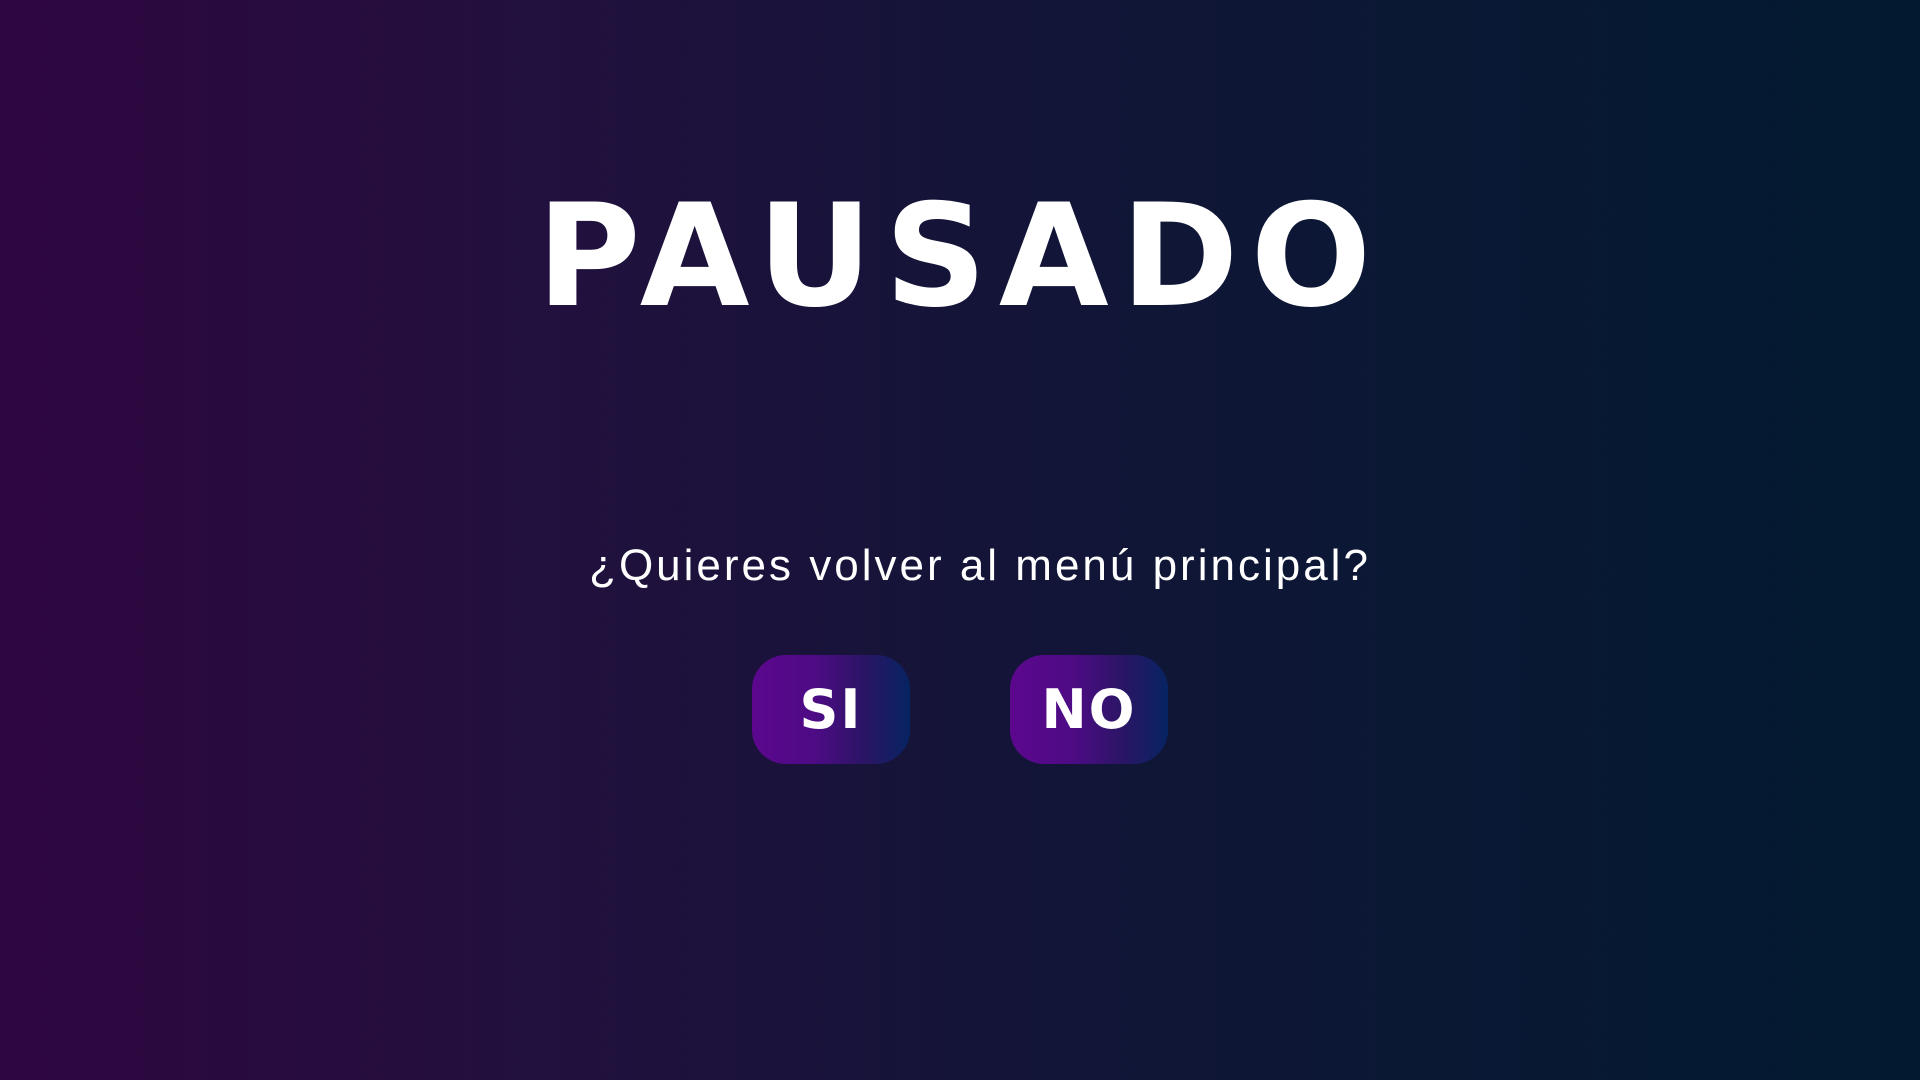 This screenshot has height=1080, width=1920. I want to click on yes-button-label: SI, so click(831, 709).